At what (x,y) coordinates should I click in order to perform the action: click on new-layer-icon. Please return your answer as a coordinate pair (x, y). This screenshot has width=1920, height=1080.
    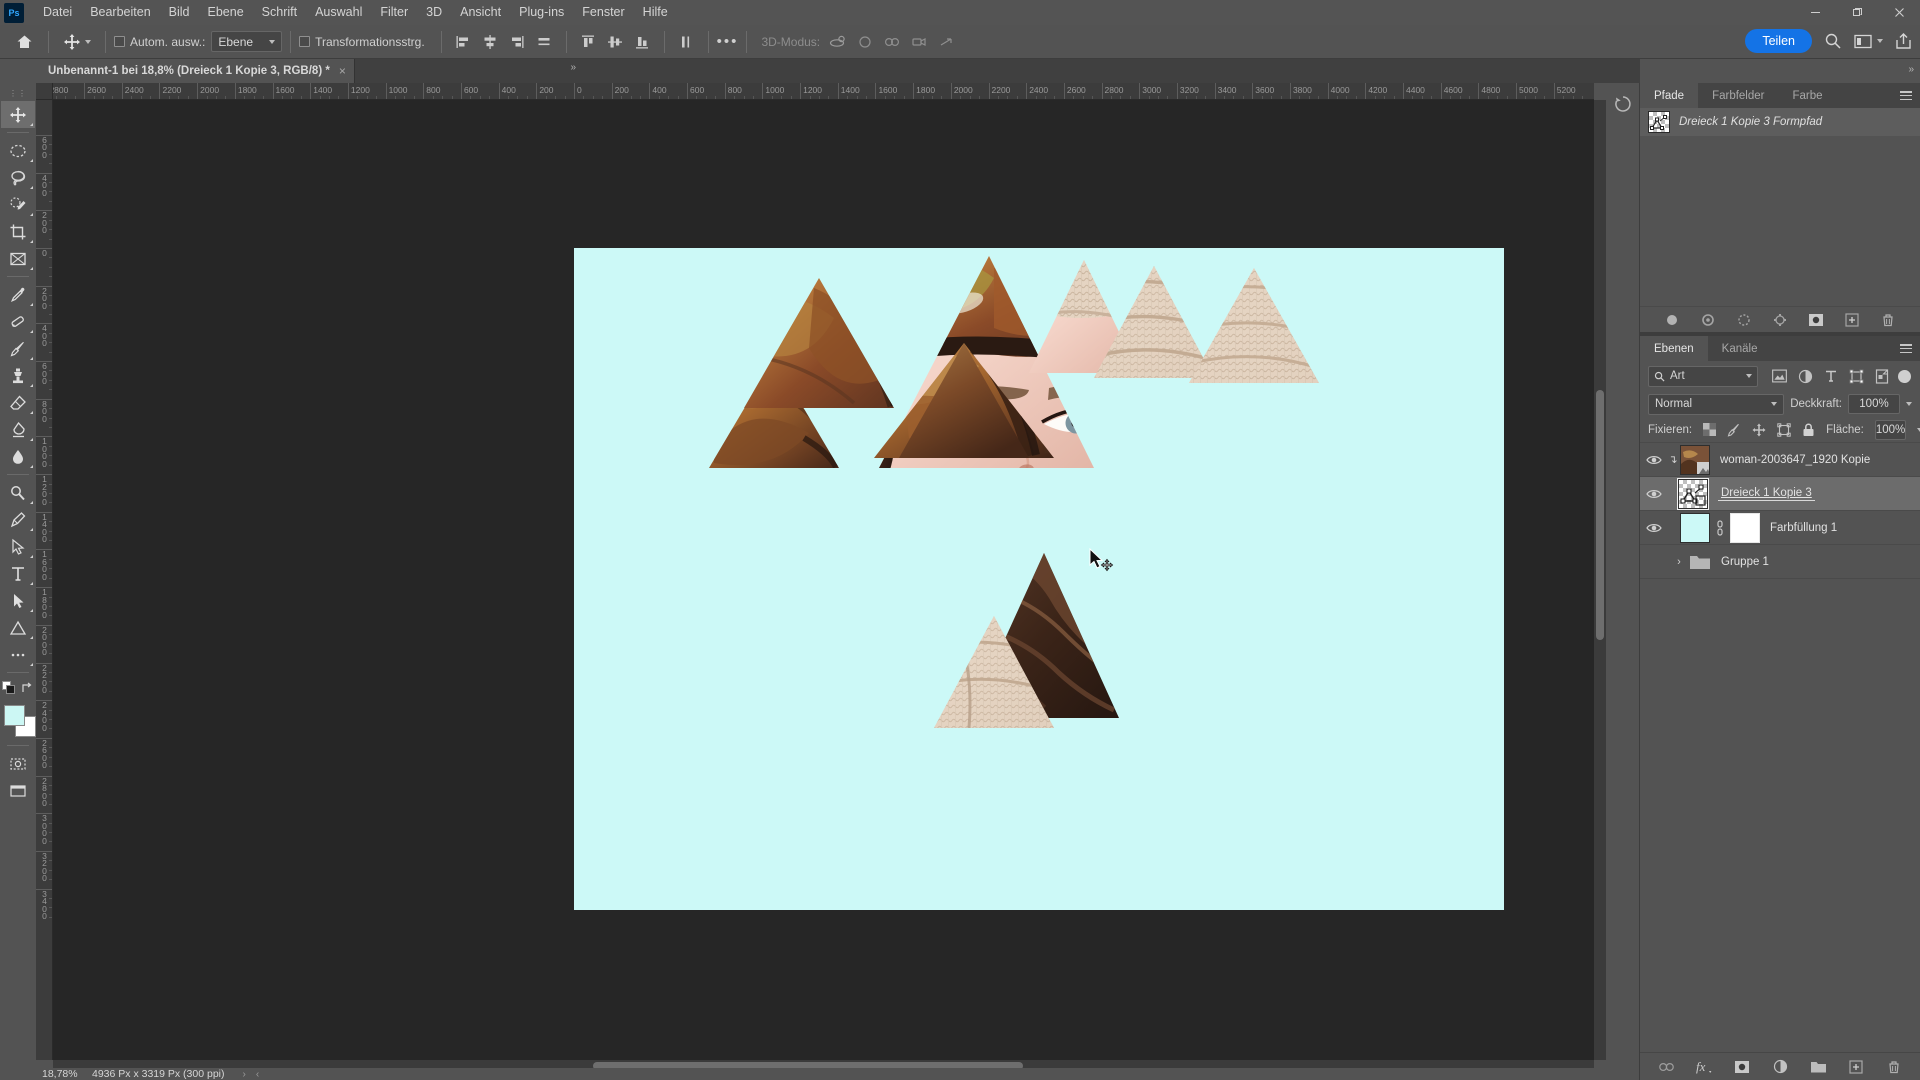
    Looking at the image, I should click on (1856, 1066).